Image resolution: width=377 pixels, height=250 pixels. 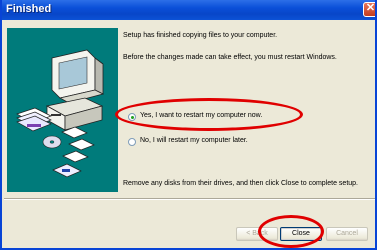 I want to click on disk-stack-icon, so click(x=34, y=119).